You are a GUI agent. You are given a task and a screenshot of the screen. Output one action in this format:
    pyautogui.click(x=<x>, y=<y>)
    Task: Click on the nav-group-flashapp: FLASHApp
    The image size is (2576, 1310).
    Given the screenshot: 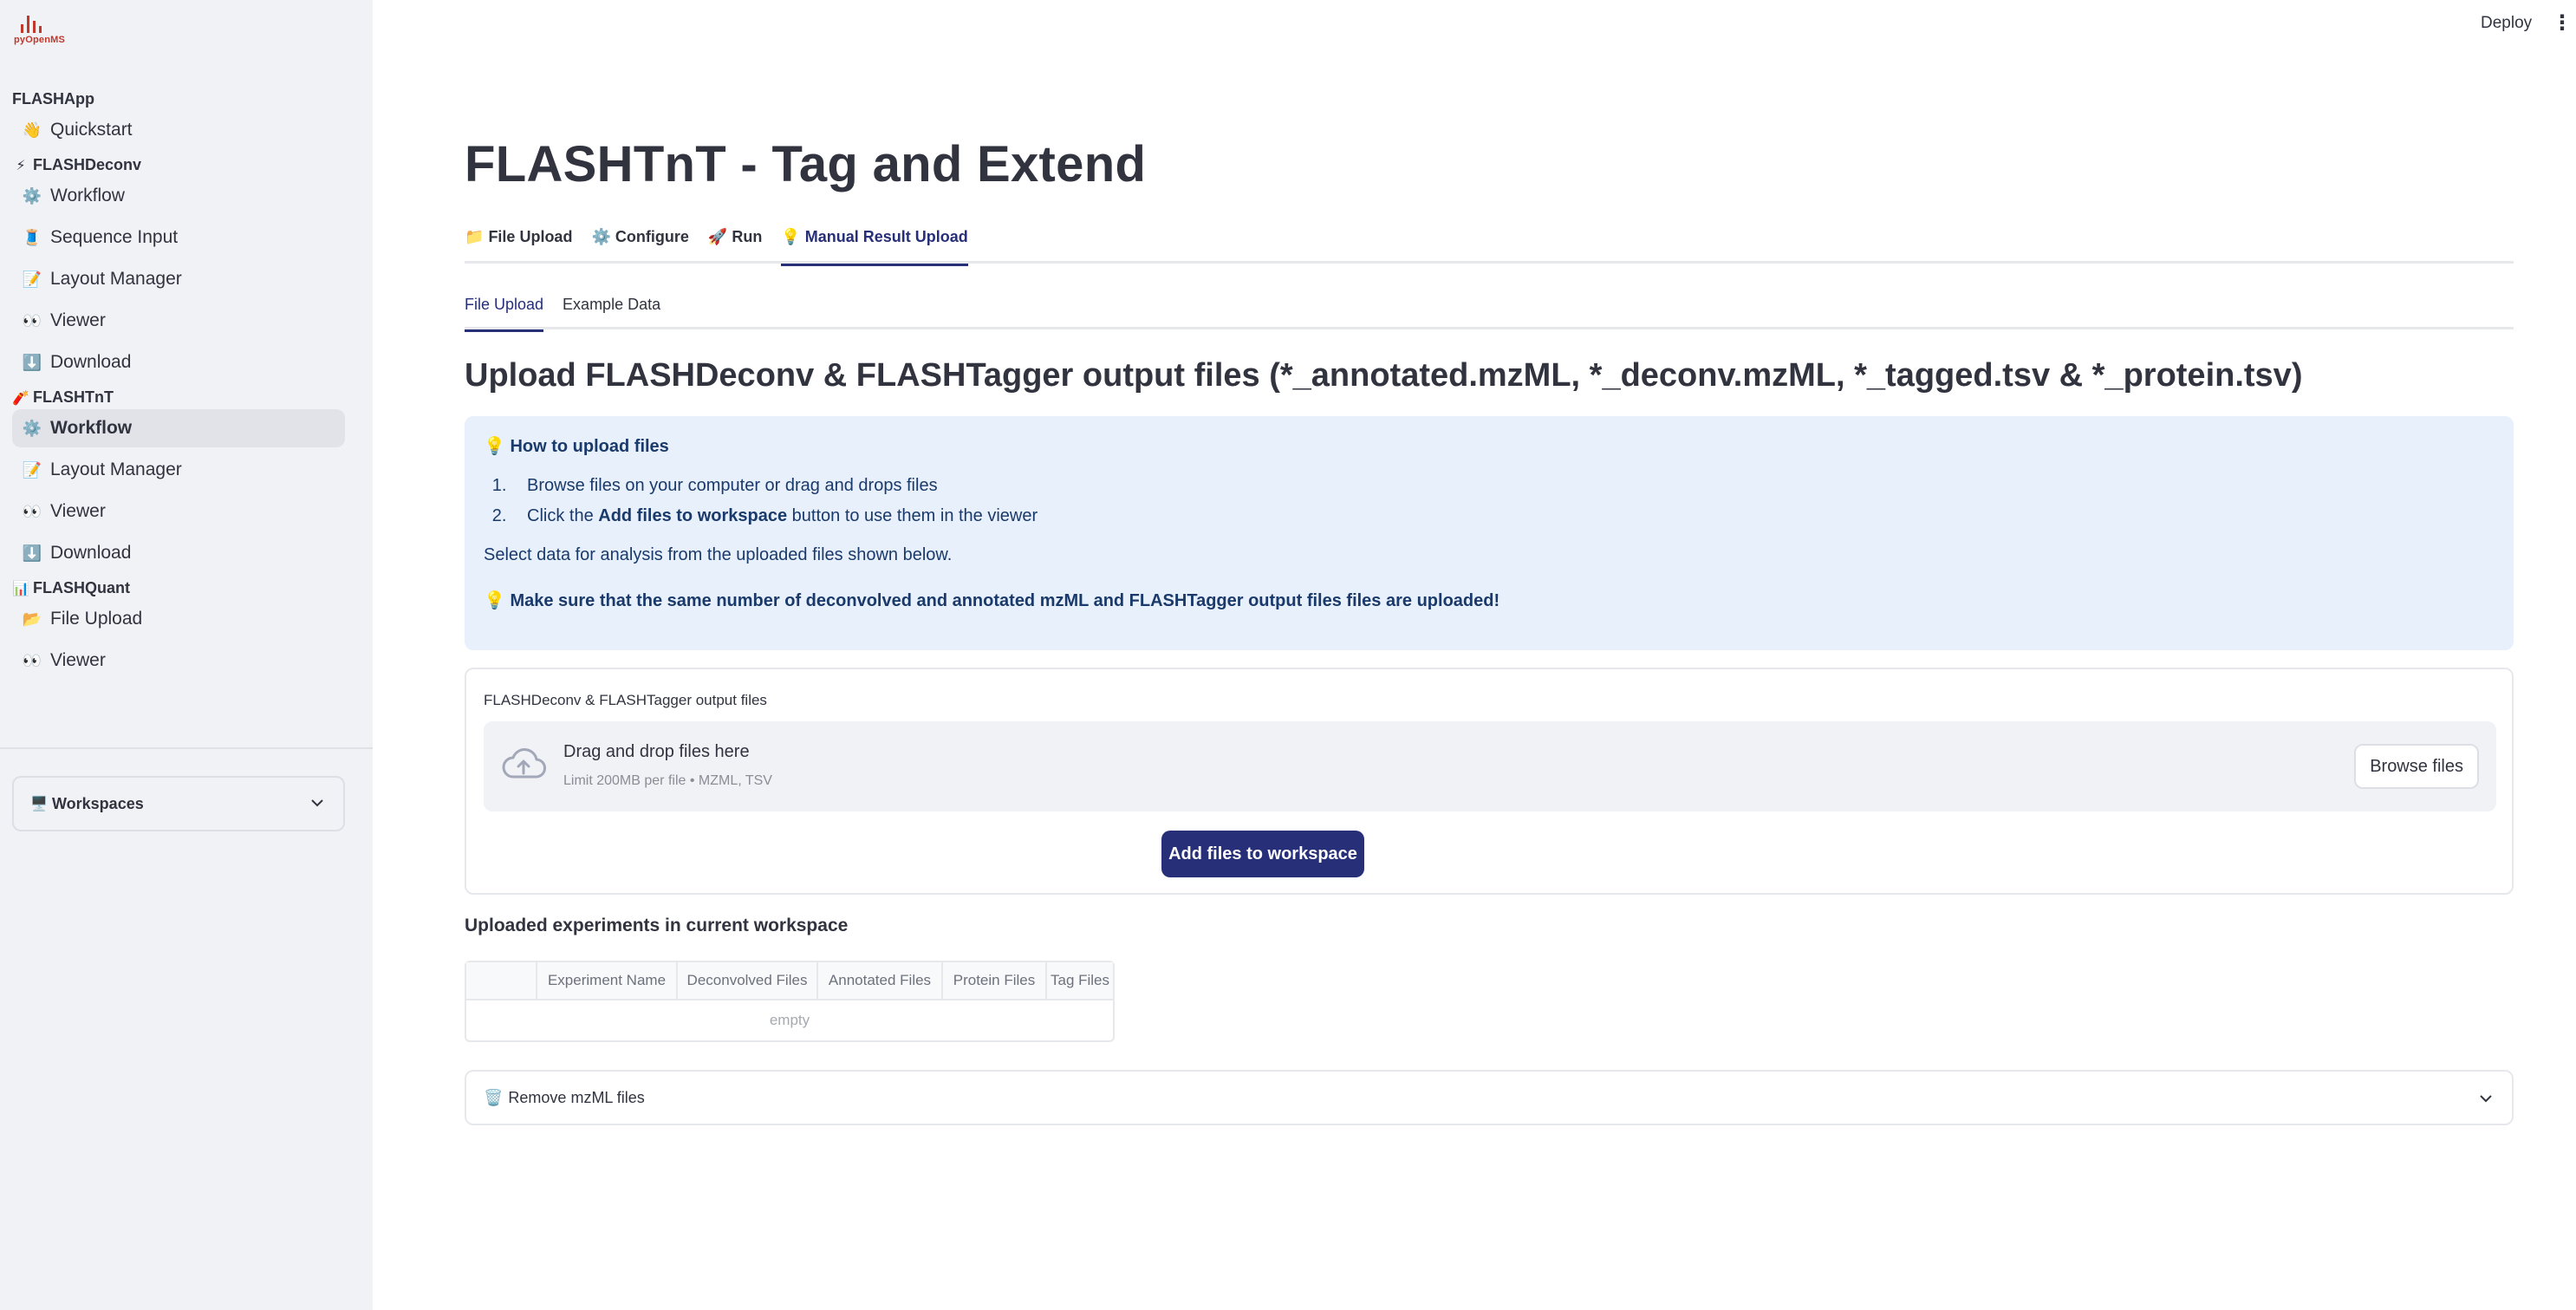 What is the action you would take?
    pyautogui.click(x=178, y=99)
    